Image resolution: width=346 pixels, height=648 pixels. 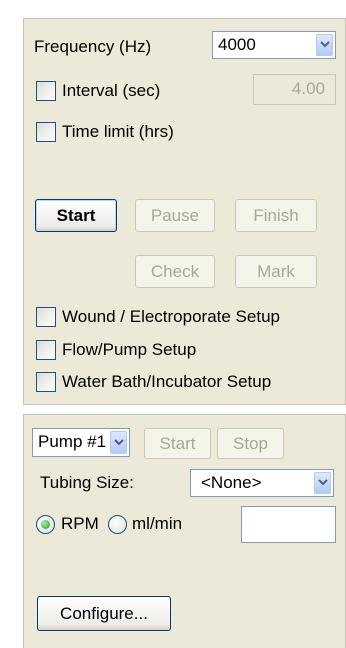 What do you see at coordinates (157, 523) in the screenshot?
I see `ml-min-label: ml/min` at bounding box center [157, 523].